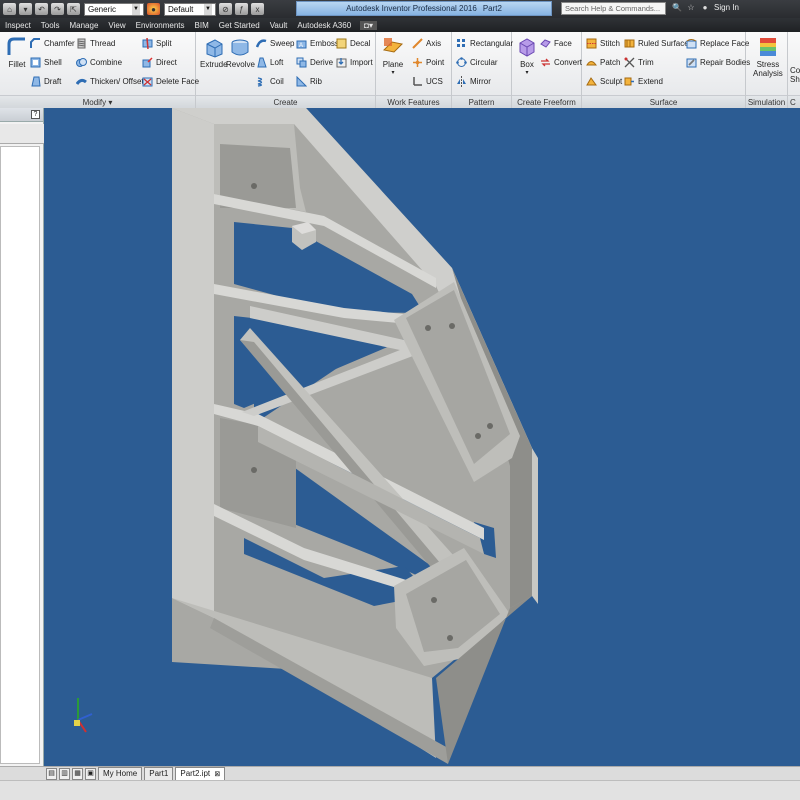  I want to click on tile-vertical-icon: ▥, so click(64, 774).